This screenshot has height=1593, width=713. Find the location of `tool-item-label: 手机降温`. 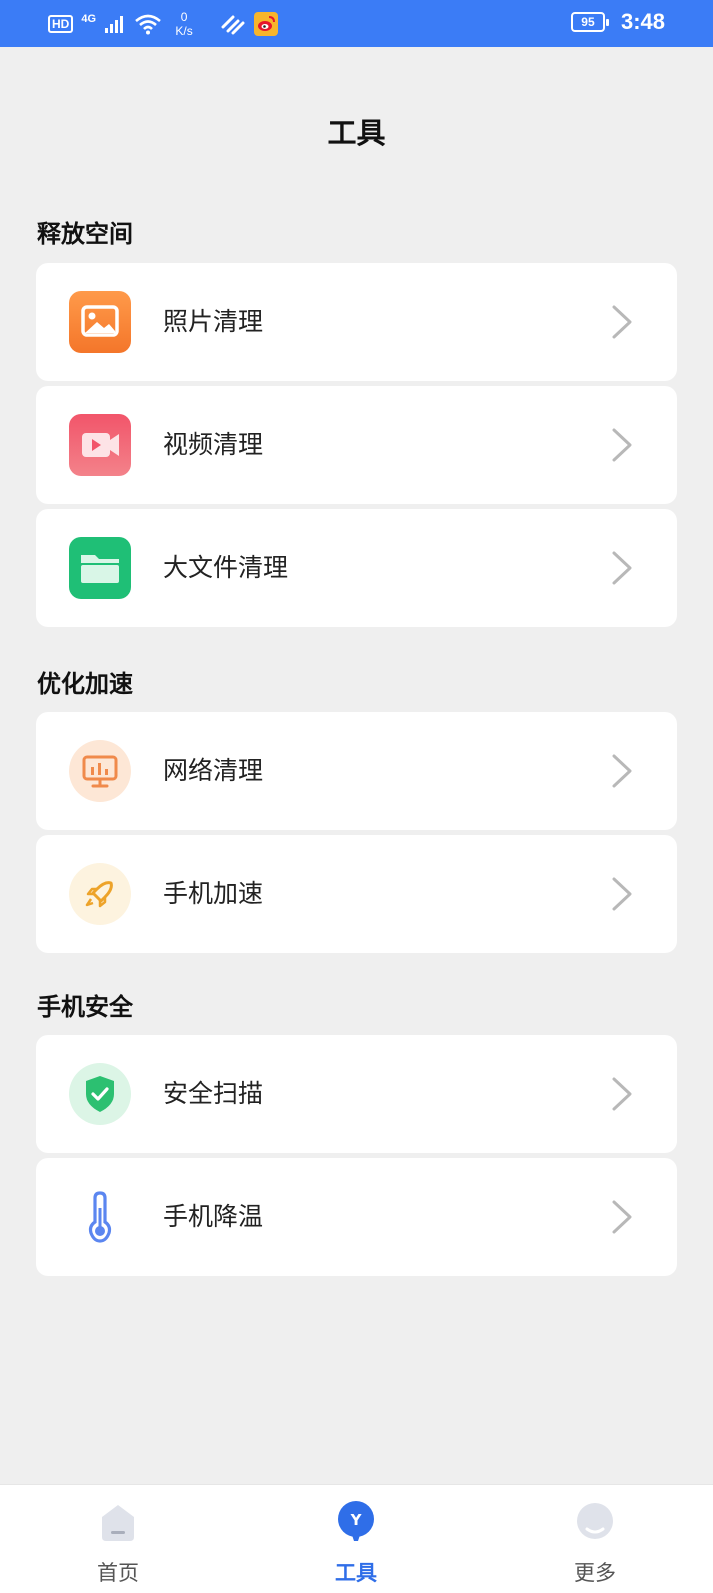

tool-item-label: 手机降温 is located at coordinates (213, 1216).